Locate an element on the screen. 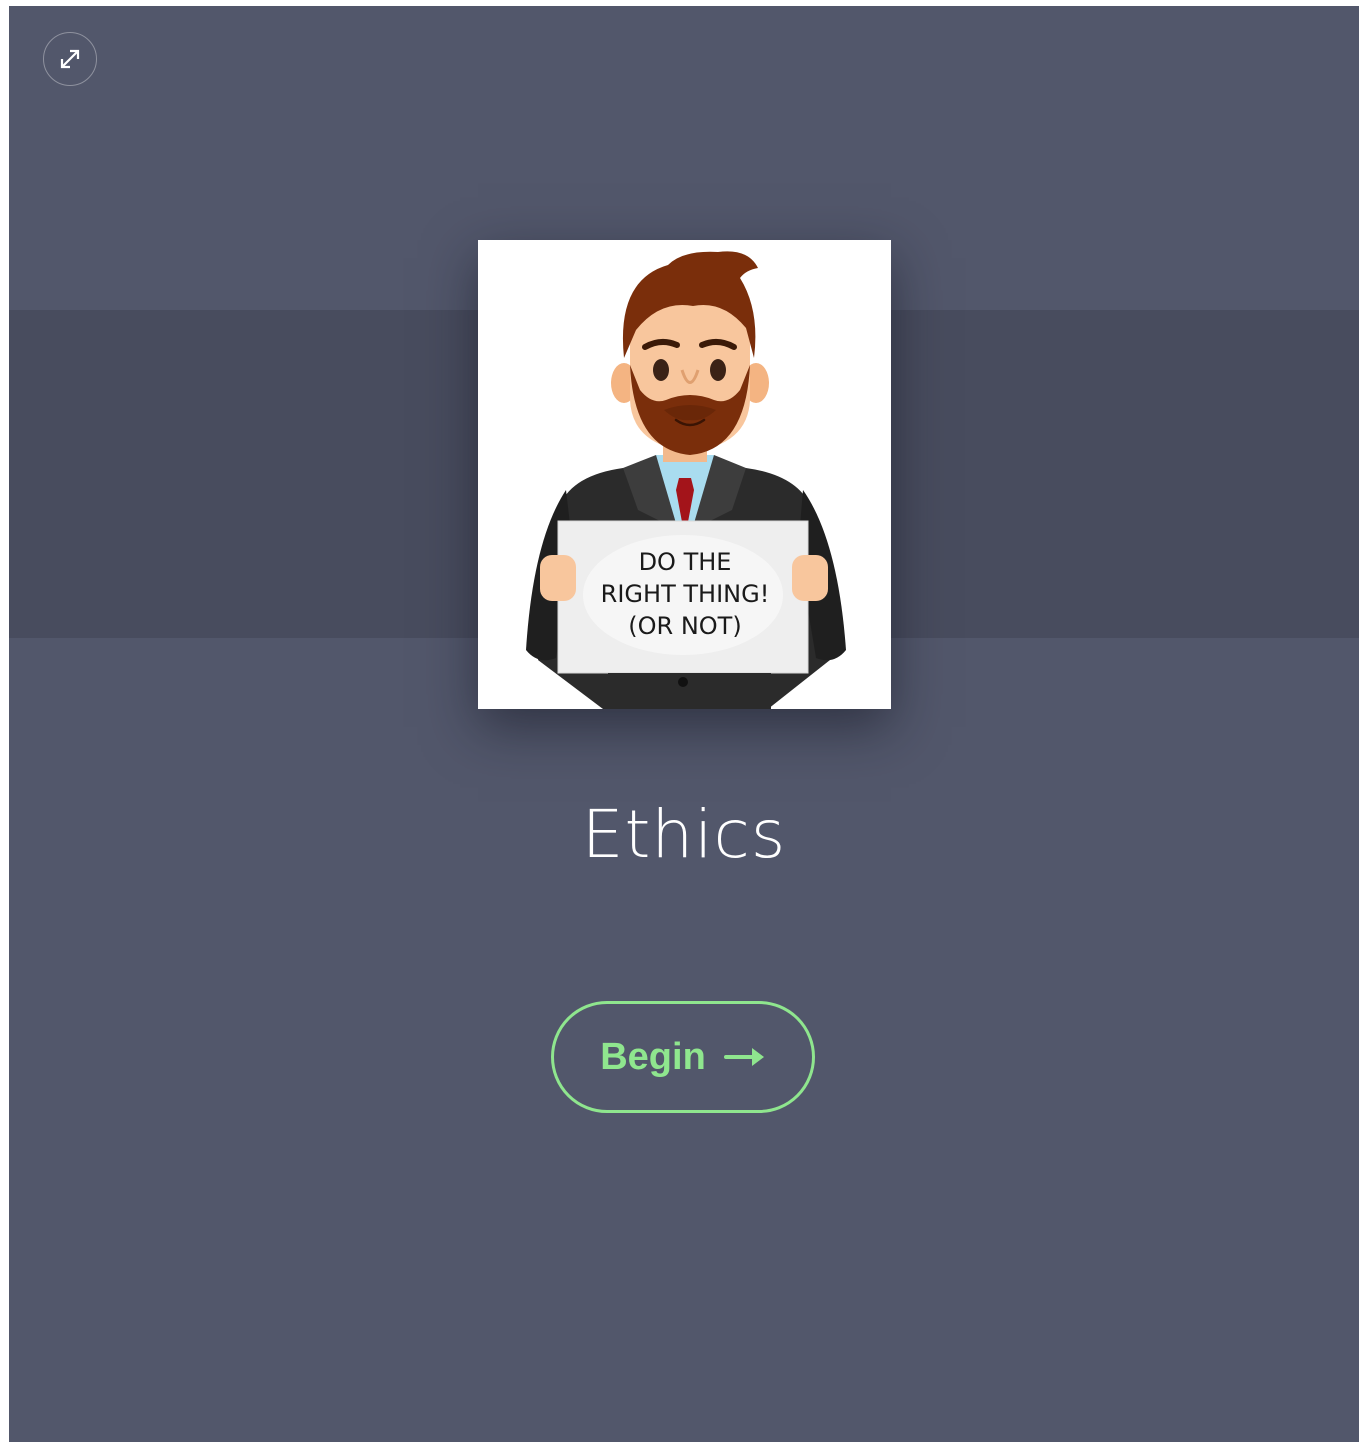  fullscreen-button is located at coordinates (70, 59).